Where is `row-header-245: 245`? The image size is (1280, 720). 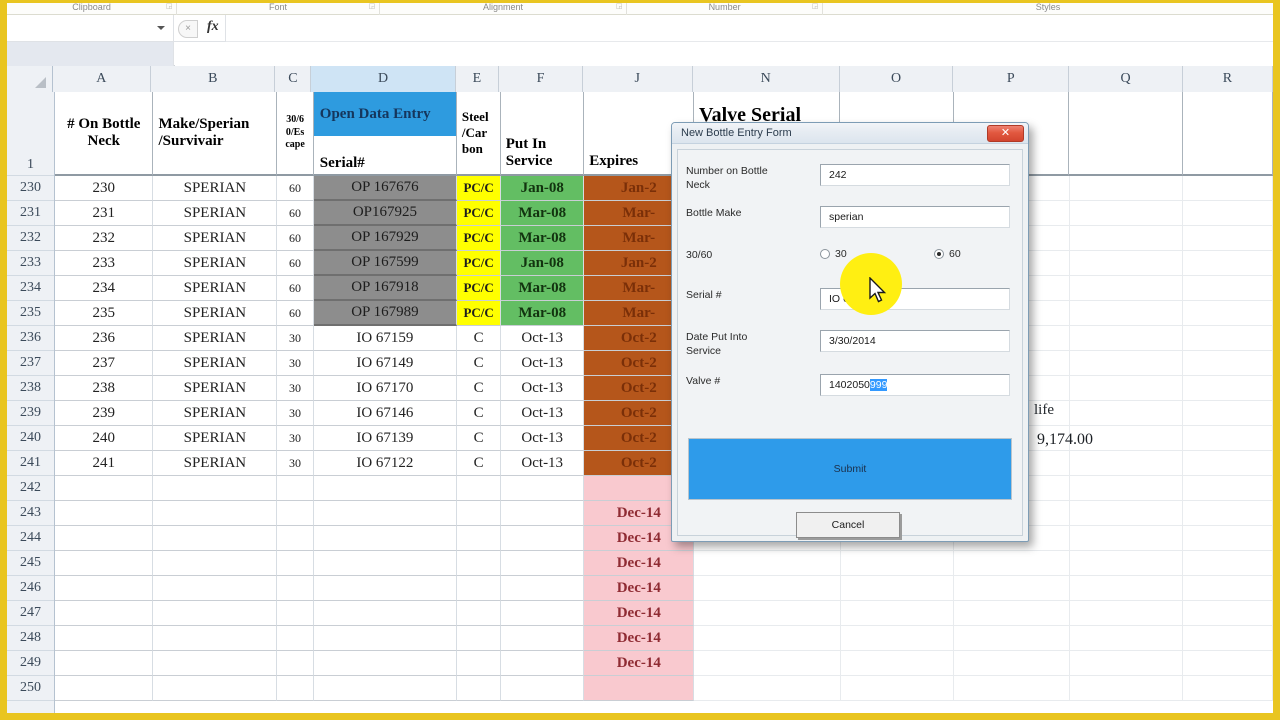 row-header-245: 245 is located at coordinates (30, 563).